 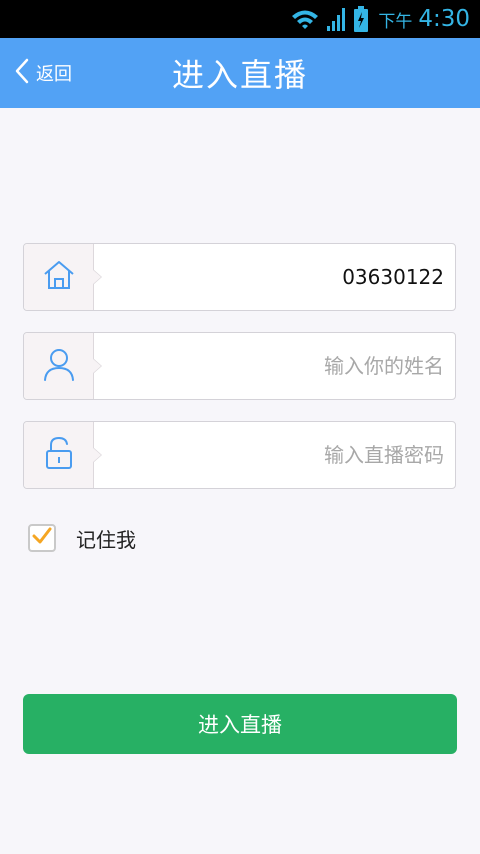 I want to click on remember-me-label: 记住我, so click(x=106, y=539).